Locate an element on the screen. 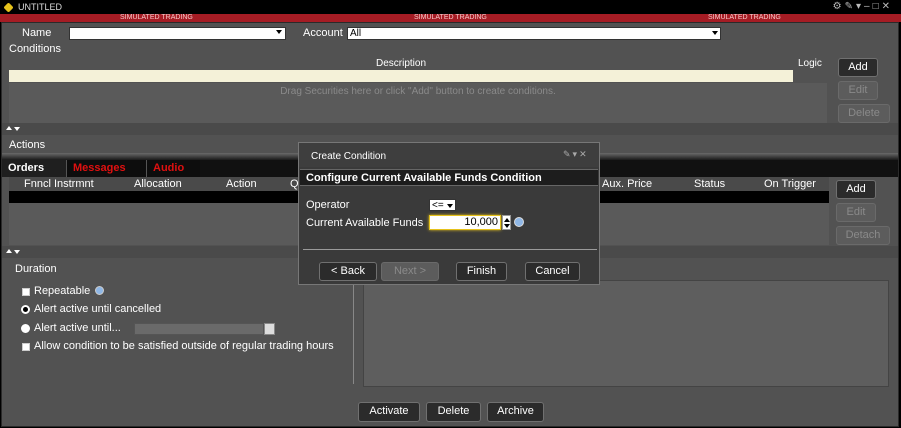  description-column-header: Description is located at coordinates (401, 63).